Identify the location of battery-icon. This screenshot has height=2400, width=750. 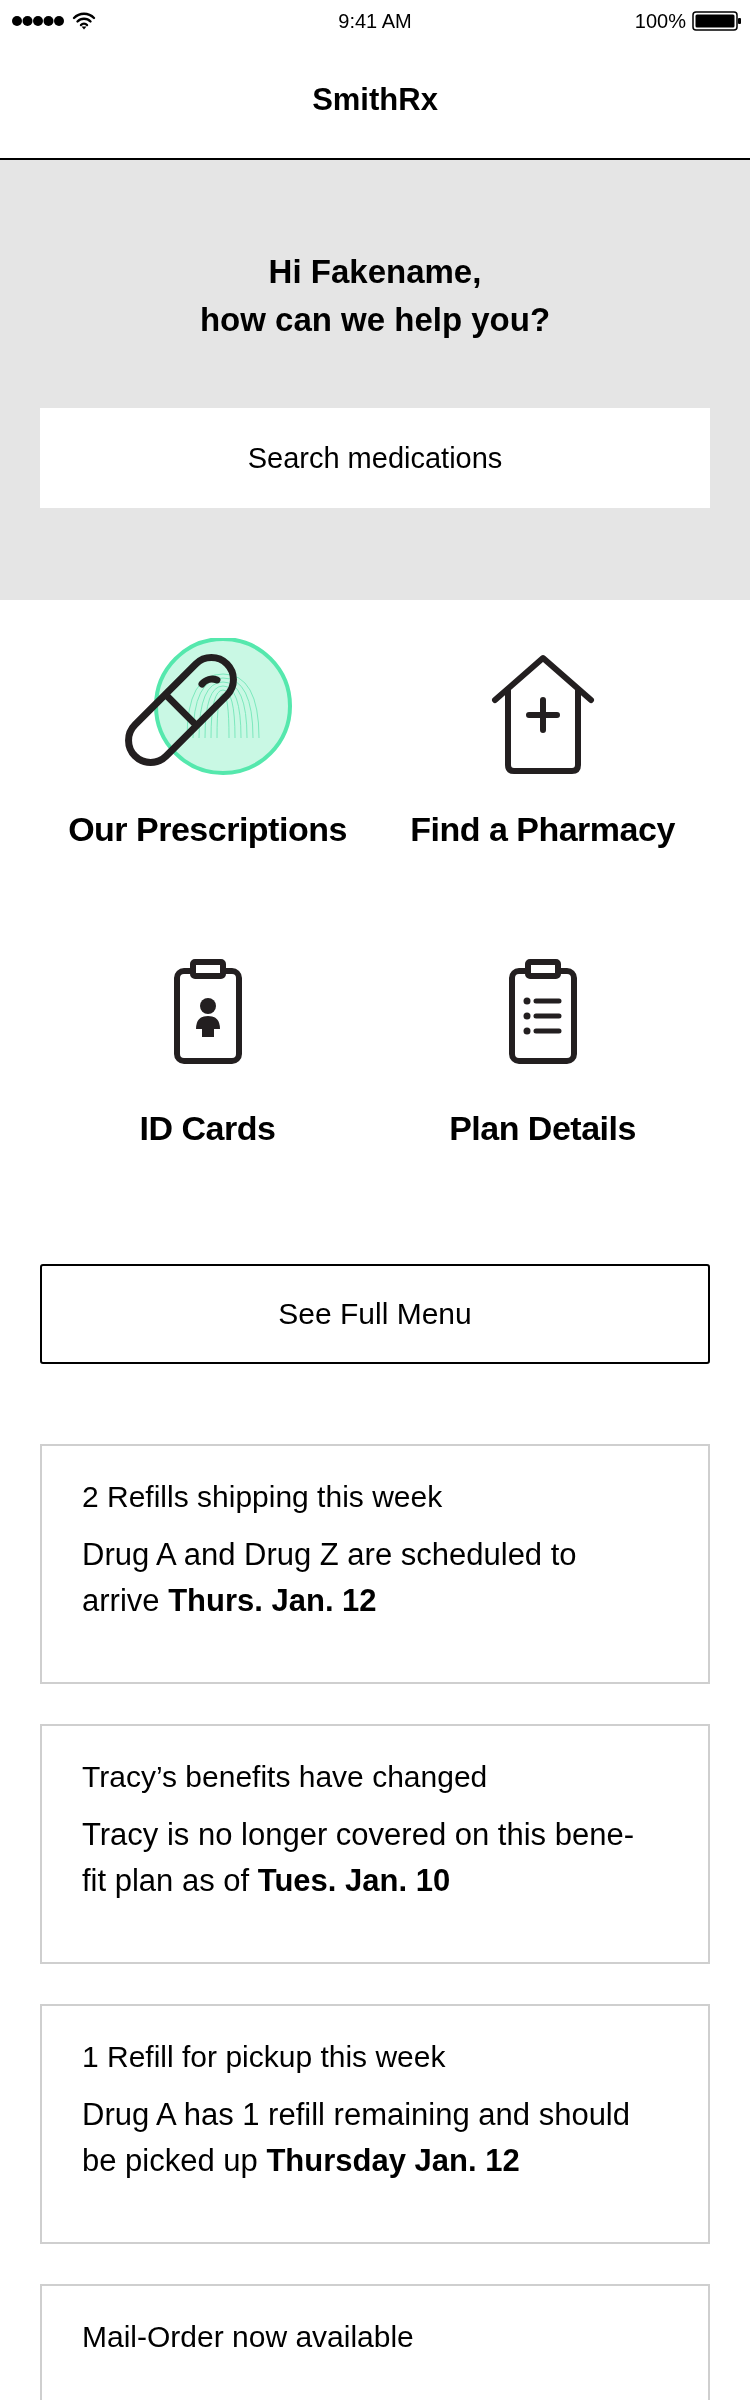
(717, 21).